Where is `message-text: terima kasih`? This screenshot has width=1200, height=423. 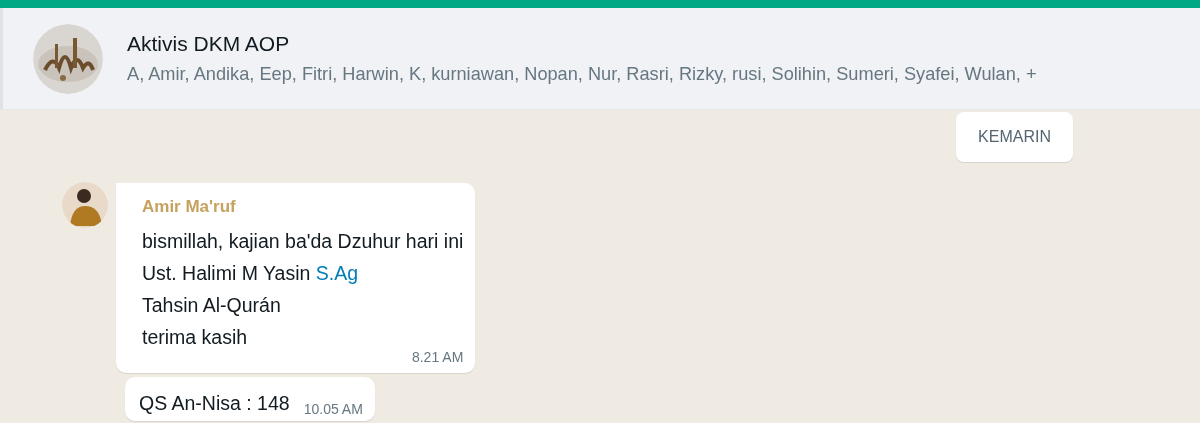 message-text: terima kasih is located at coordinates (195, 337).